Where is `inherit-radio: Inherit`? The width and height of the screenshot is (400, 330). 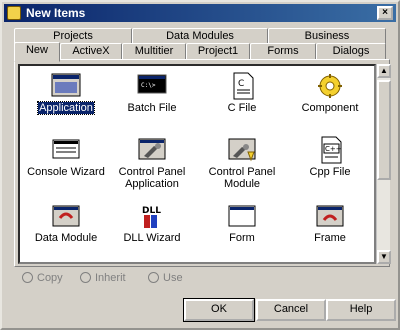
inherit-radio: Inherit is located at coordinates (103, 279).